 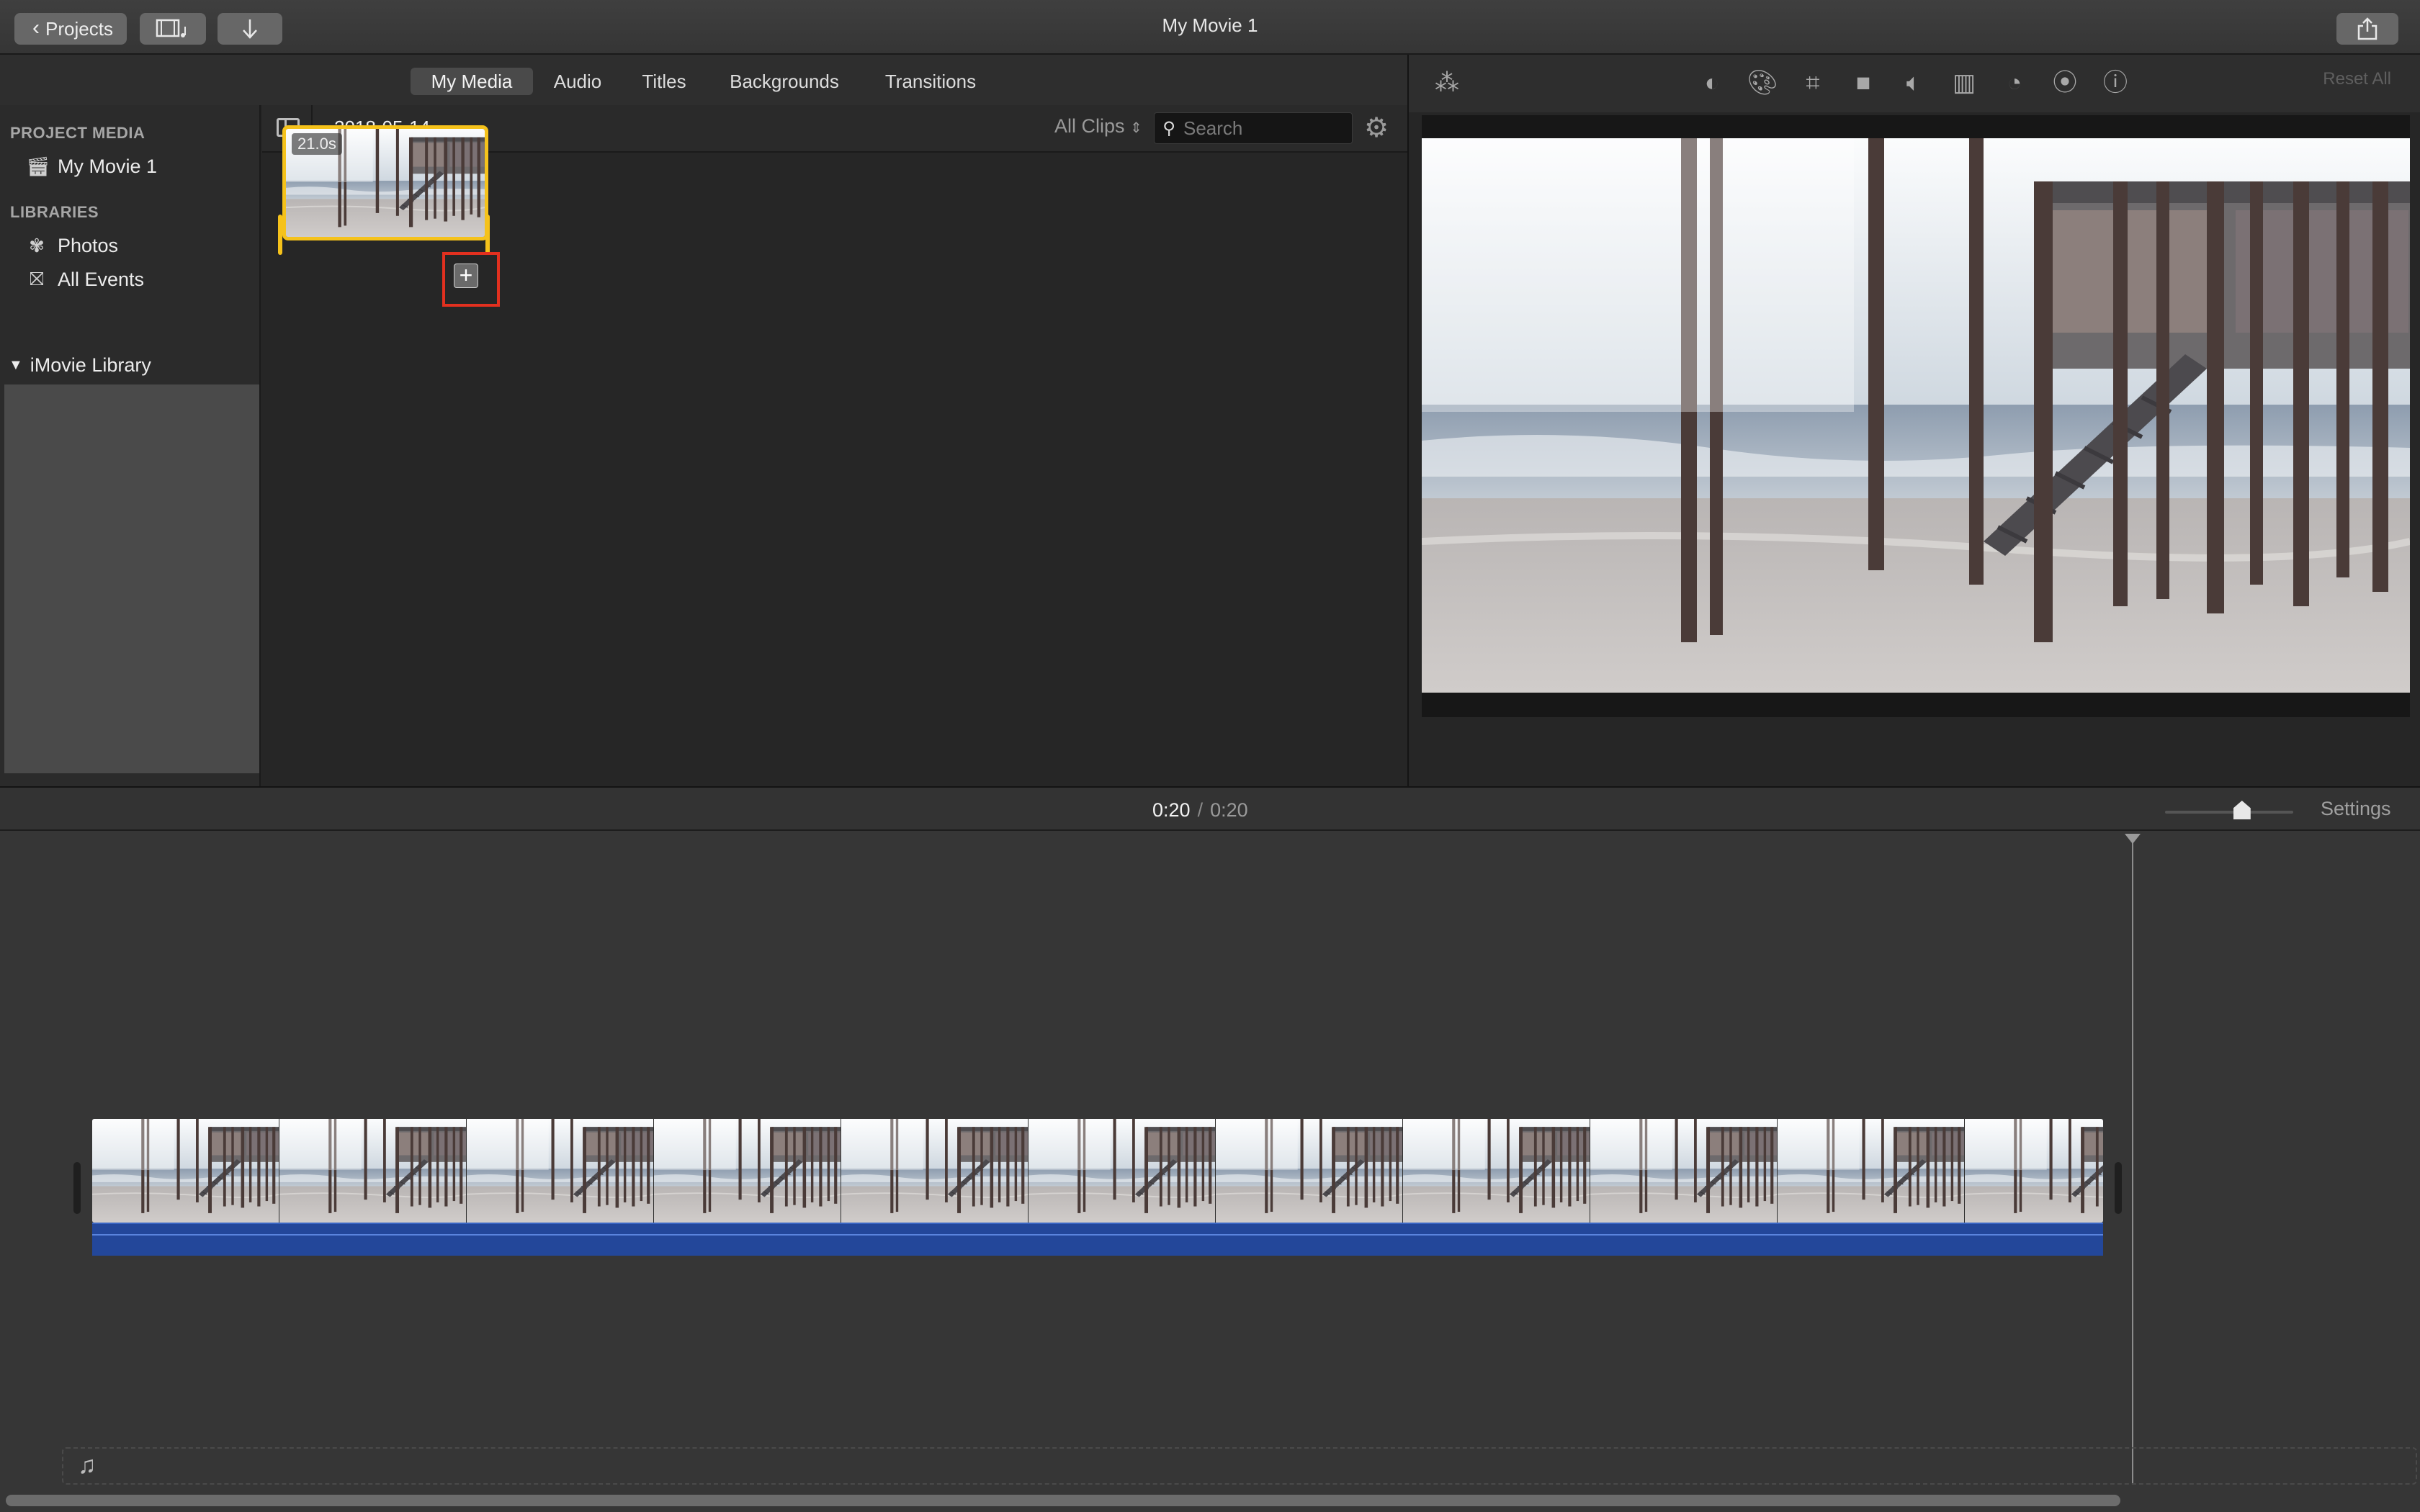 I want to click on disclosure-triangle-icon: ▼, so click(x=16, y=365).